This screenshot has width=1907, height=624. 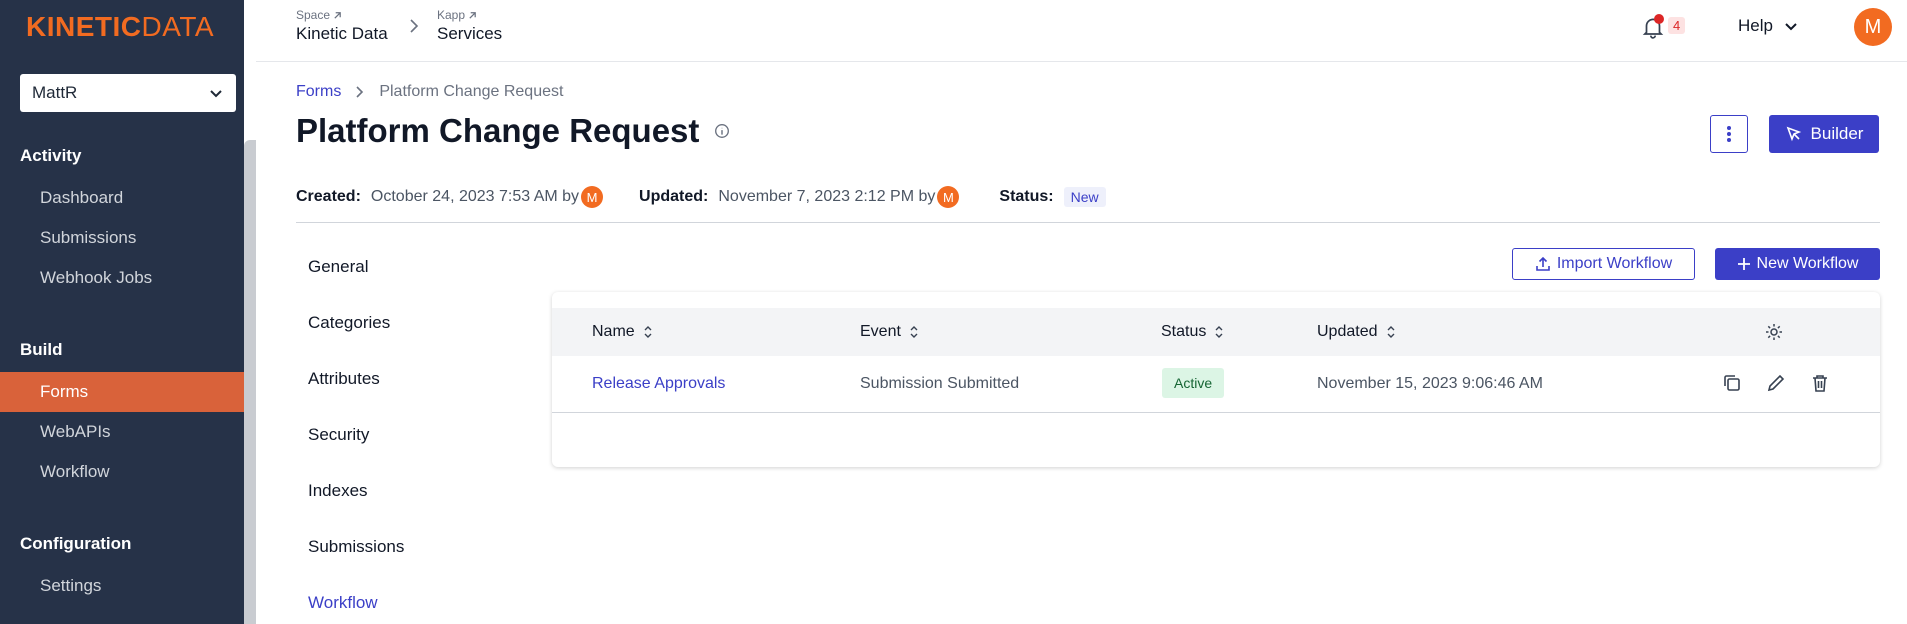 I want to click on import-workflow-button: Import Workflow, so click(x=1603, y=264).